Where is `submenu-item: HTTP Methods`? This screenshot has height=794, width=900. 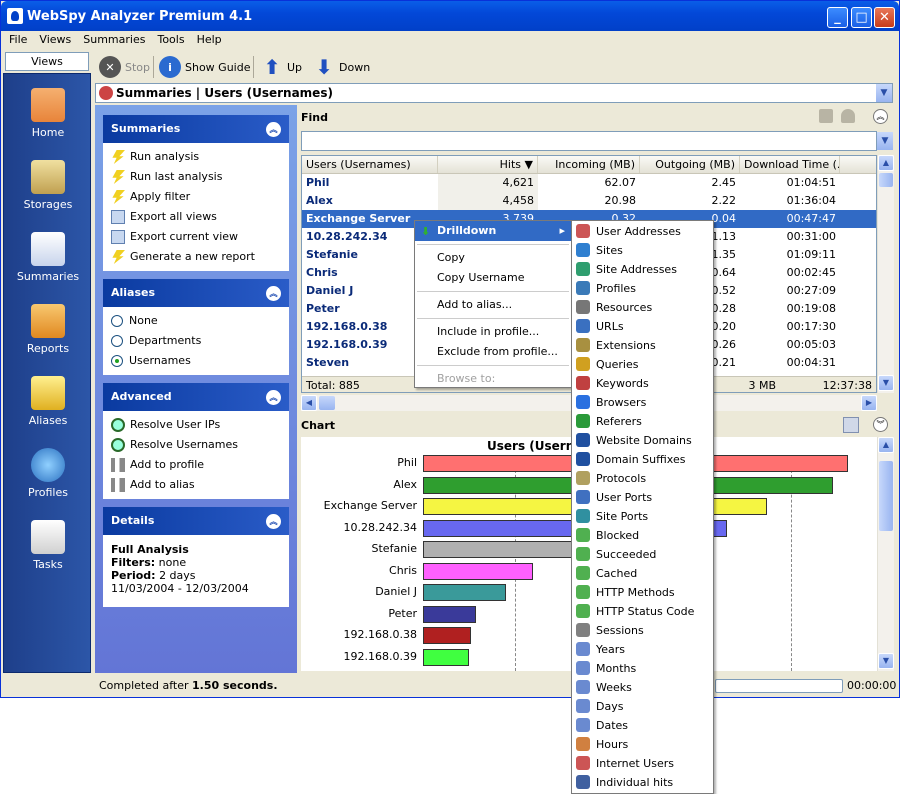 submenu-item: HTTP Methods is located at coordinates (642, 592).